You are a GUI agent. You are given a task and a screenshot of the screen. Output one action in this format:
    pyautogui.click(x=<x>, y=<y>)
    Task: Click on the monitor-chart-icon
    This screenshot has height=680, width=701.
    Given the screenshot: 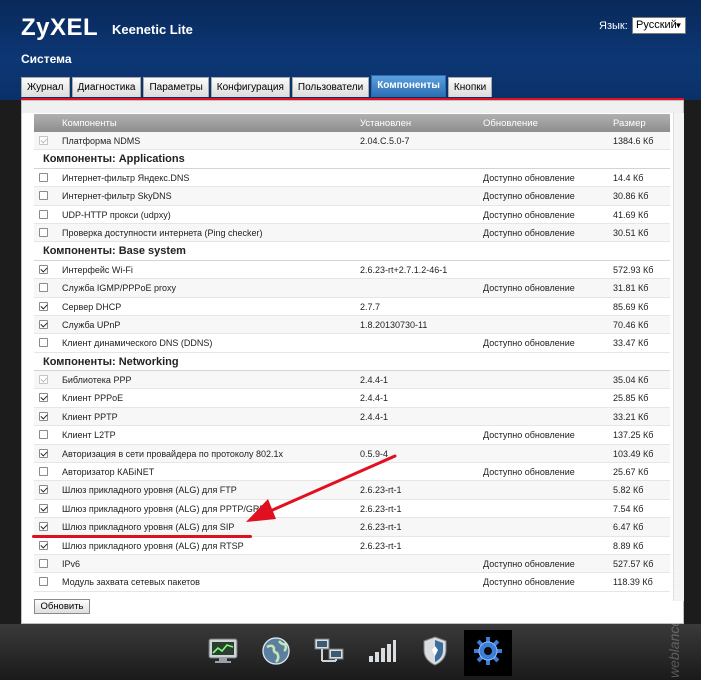 What is the action you would take?
    pyautogui.click(x=223, y=653)
    